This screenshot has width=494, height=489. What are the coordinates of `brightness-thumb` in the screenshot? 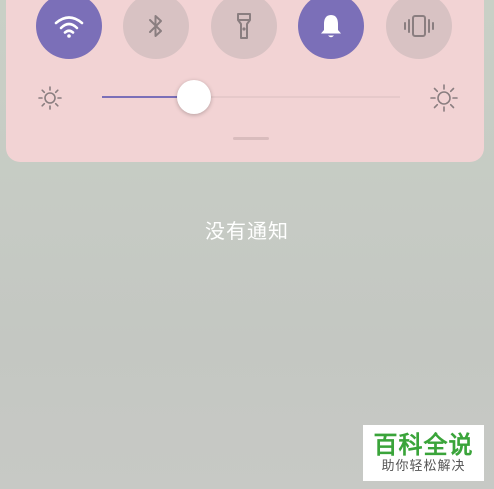 It's located at (194, 97).